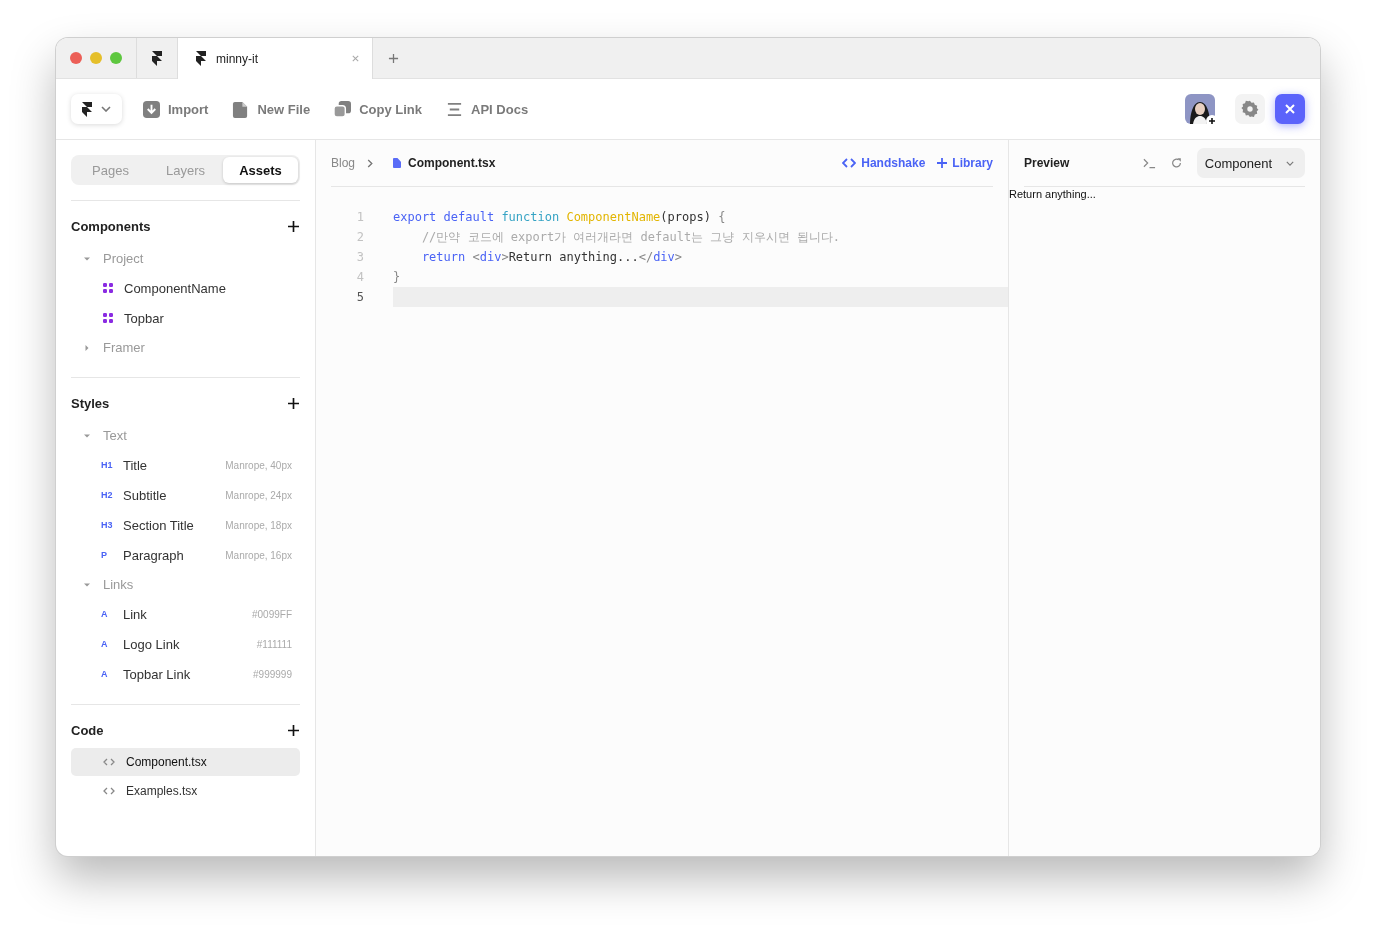  I want to click on editor-link: Library, so click(965, 163).